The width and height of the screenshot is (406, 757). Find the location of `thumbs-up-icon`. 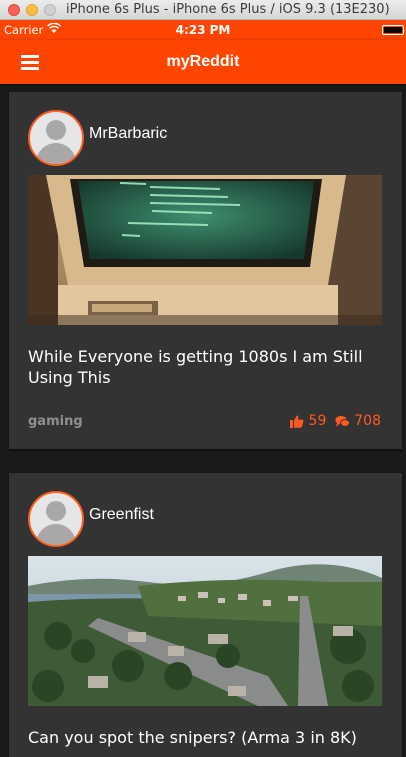

thumbs-up-icon is located at coordinates (297, 421).